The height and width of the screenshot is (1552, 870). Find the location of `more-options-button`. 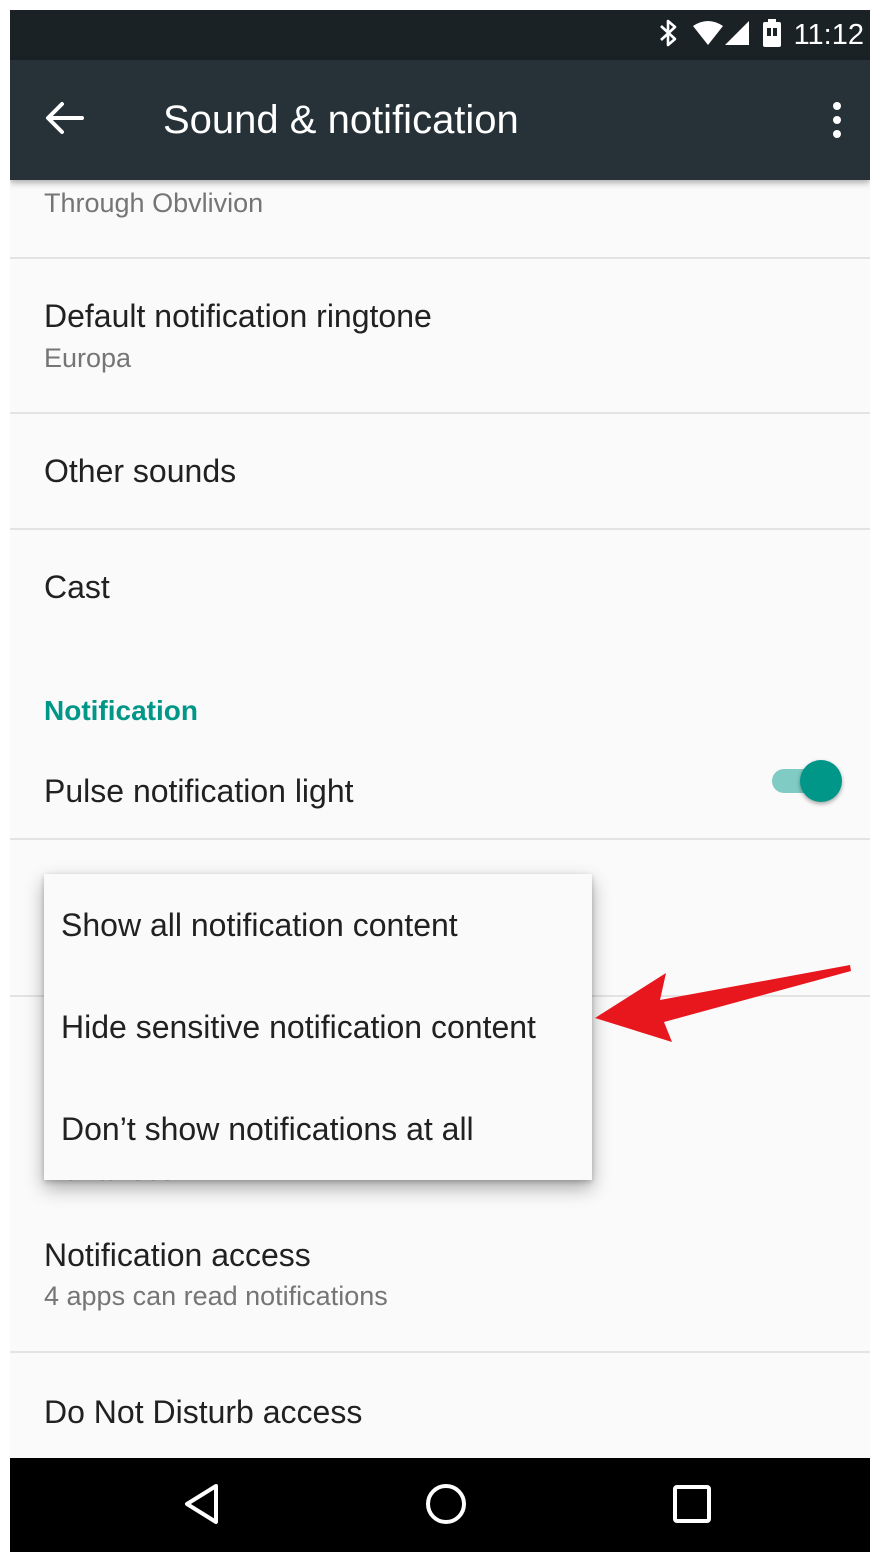

more-options-button is located at coordinates (837, 120).